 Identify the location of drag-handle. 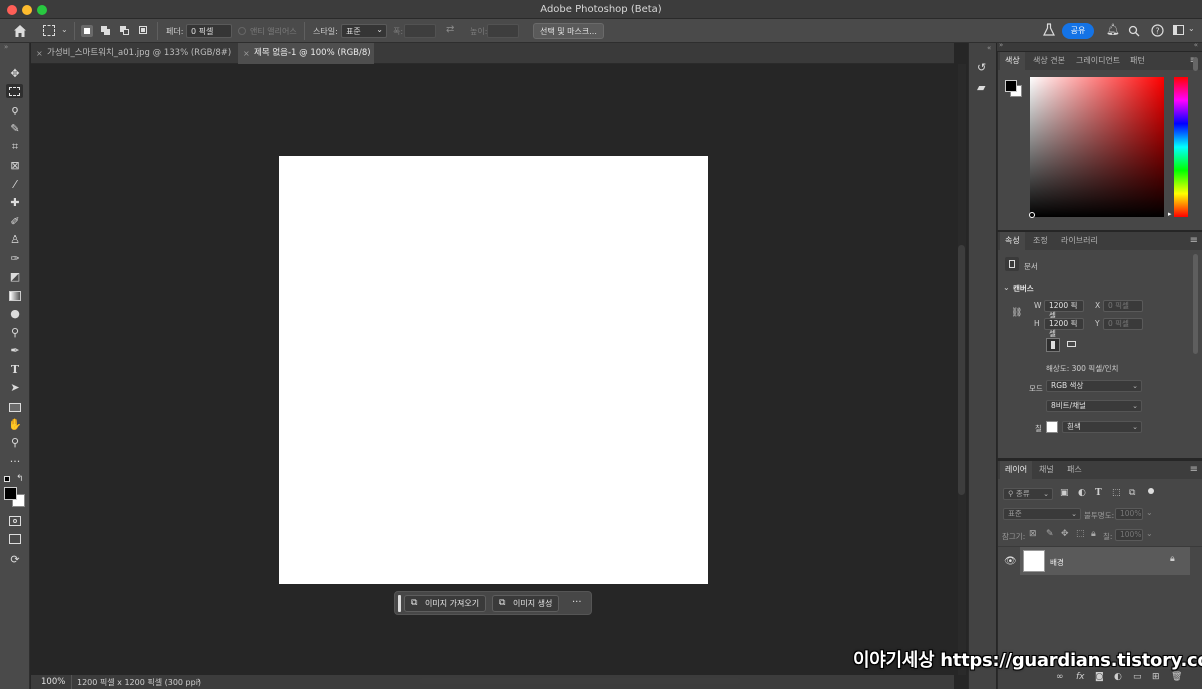
(399, 603).